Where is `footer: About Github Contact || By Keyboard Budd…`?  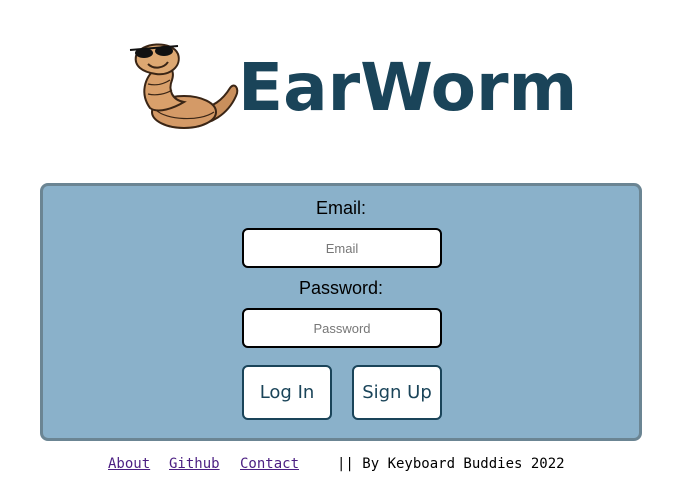 footer: About Github Contact || By Keyboard Budd… is located at coordinates (343, 467).